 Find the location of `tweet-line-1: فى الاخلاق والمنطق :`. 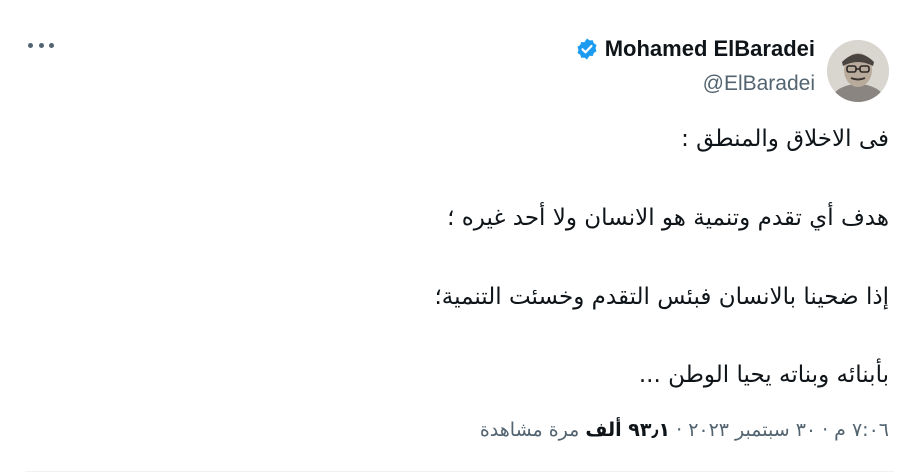

tweet-line-1: فى الاخلاق والمنطق : is located at coordinates (785, 139).